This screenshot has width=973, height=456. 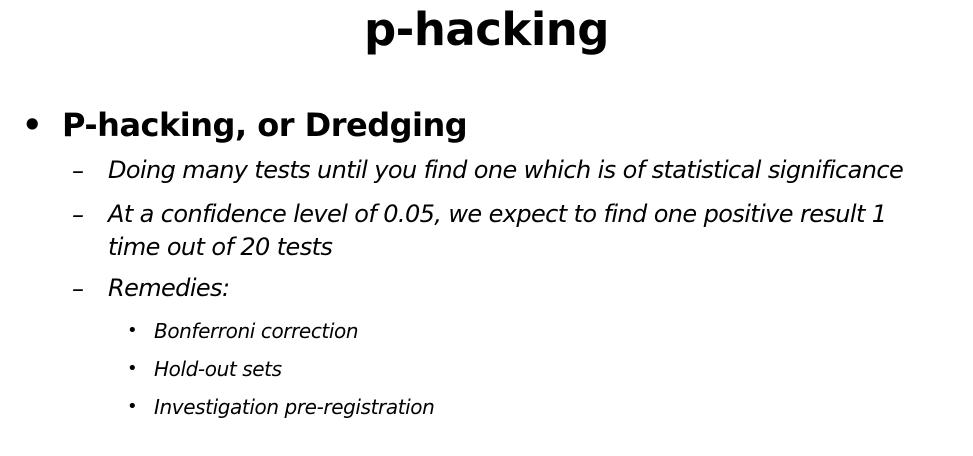 I want to click on bullet-heading-p-hacking: P-hacking, or Dredging, so click(x=265, y=125).